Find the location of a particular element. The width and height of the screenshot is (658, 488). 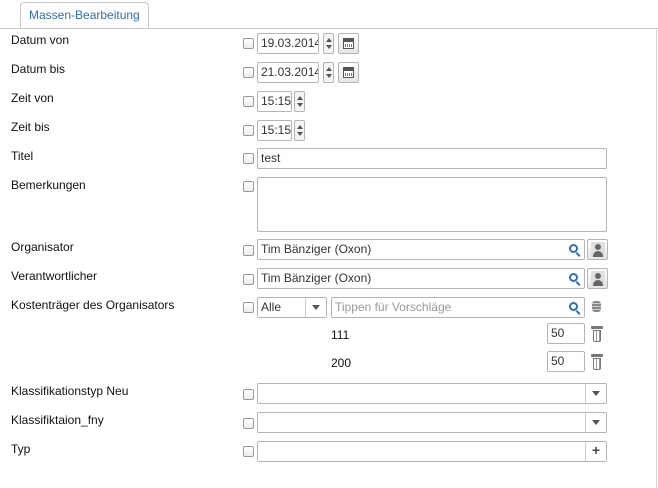

zeit-bis-checkbox is located at coordinates (248, 130).